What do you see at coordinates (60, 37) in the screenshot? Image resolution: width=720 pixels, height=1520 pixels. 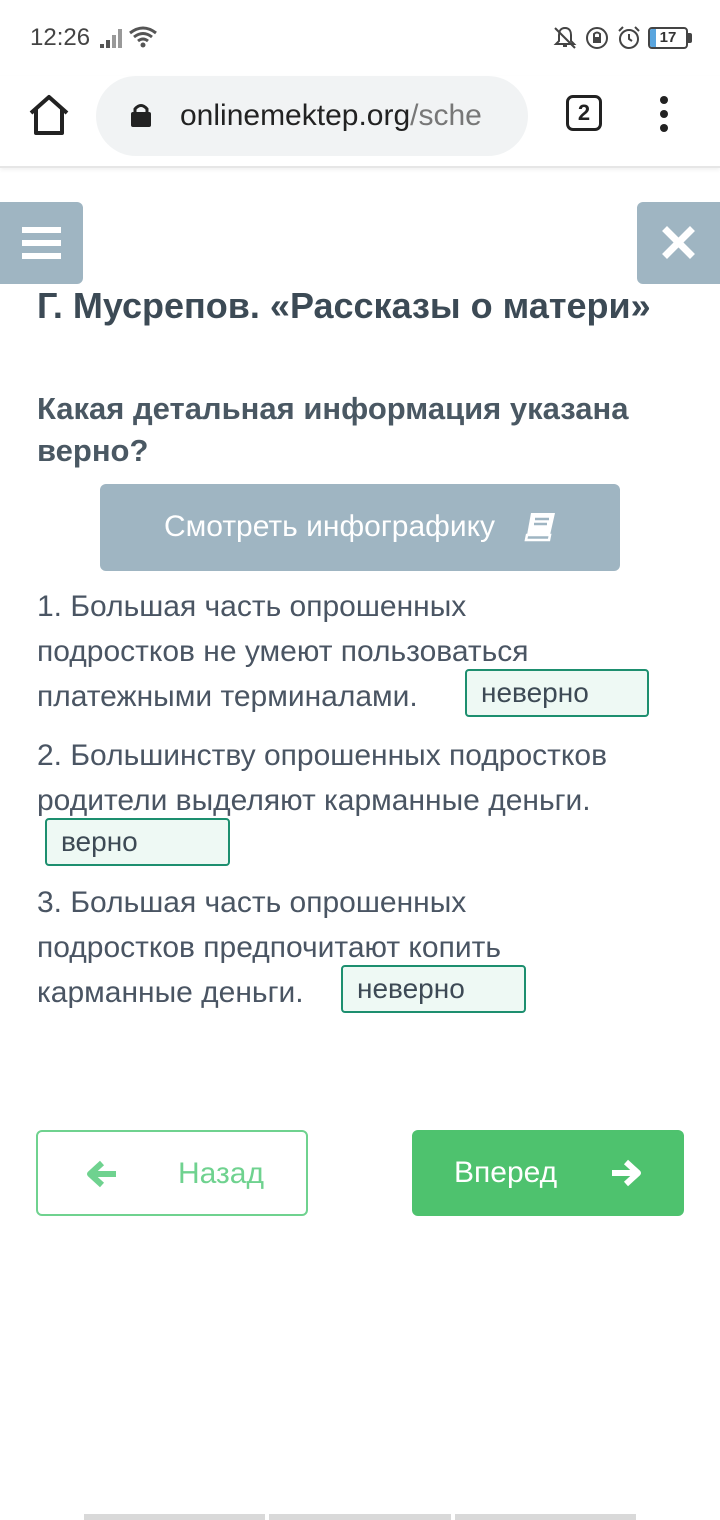 I see `status-time: 12:26` at bounding box center [60, 37].